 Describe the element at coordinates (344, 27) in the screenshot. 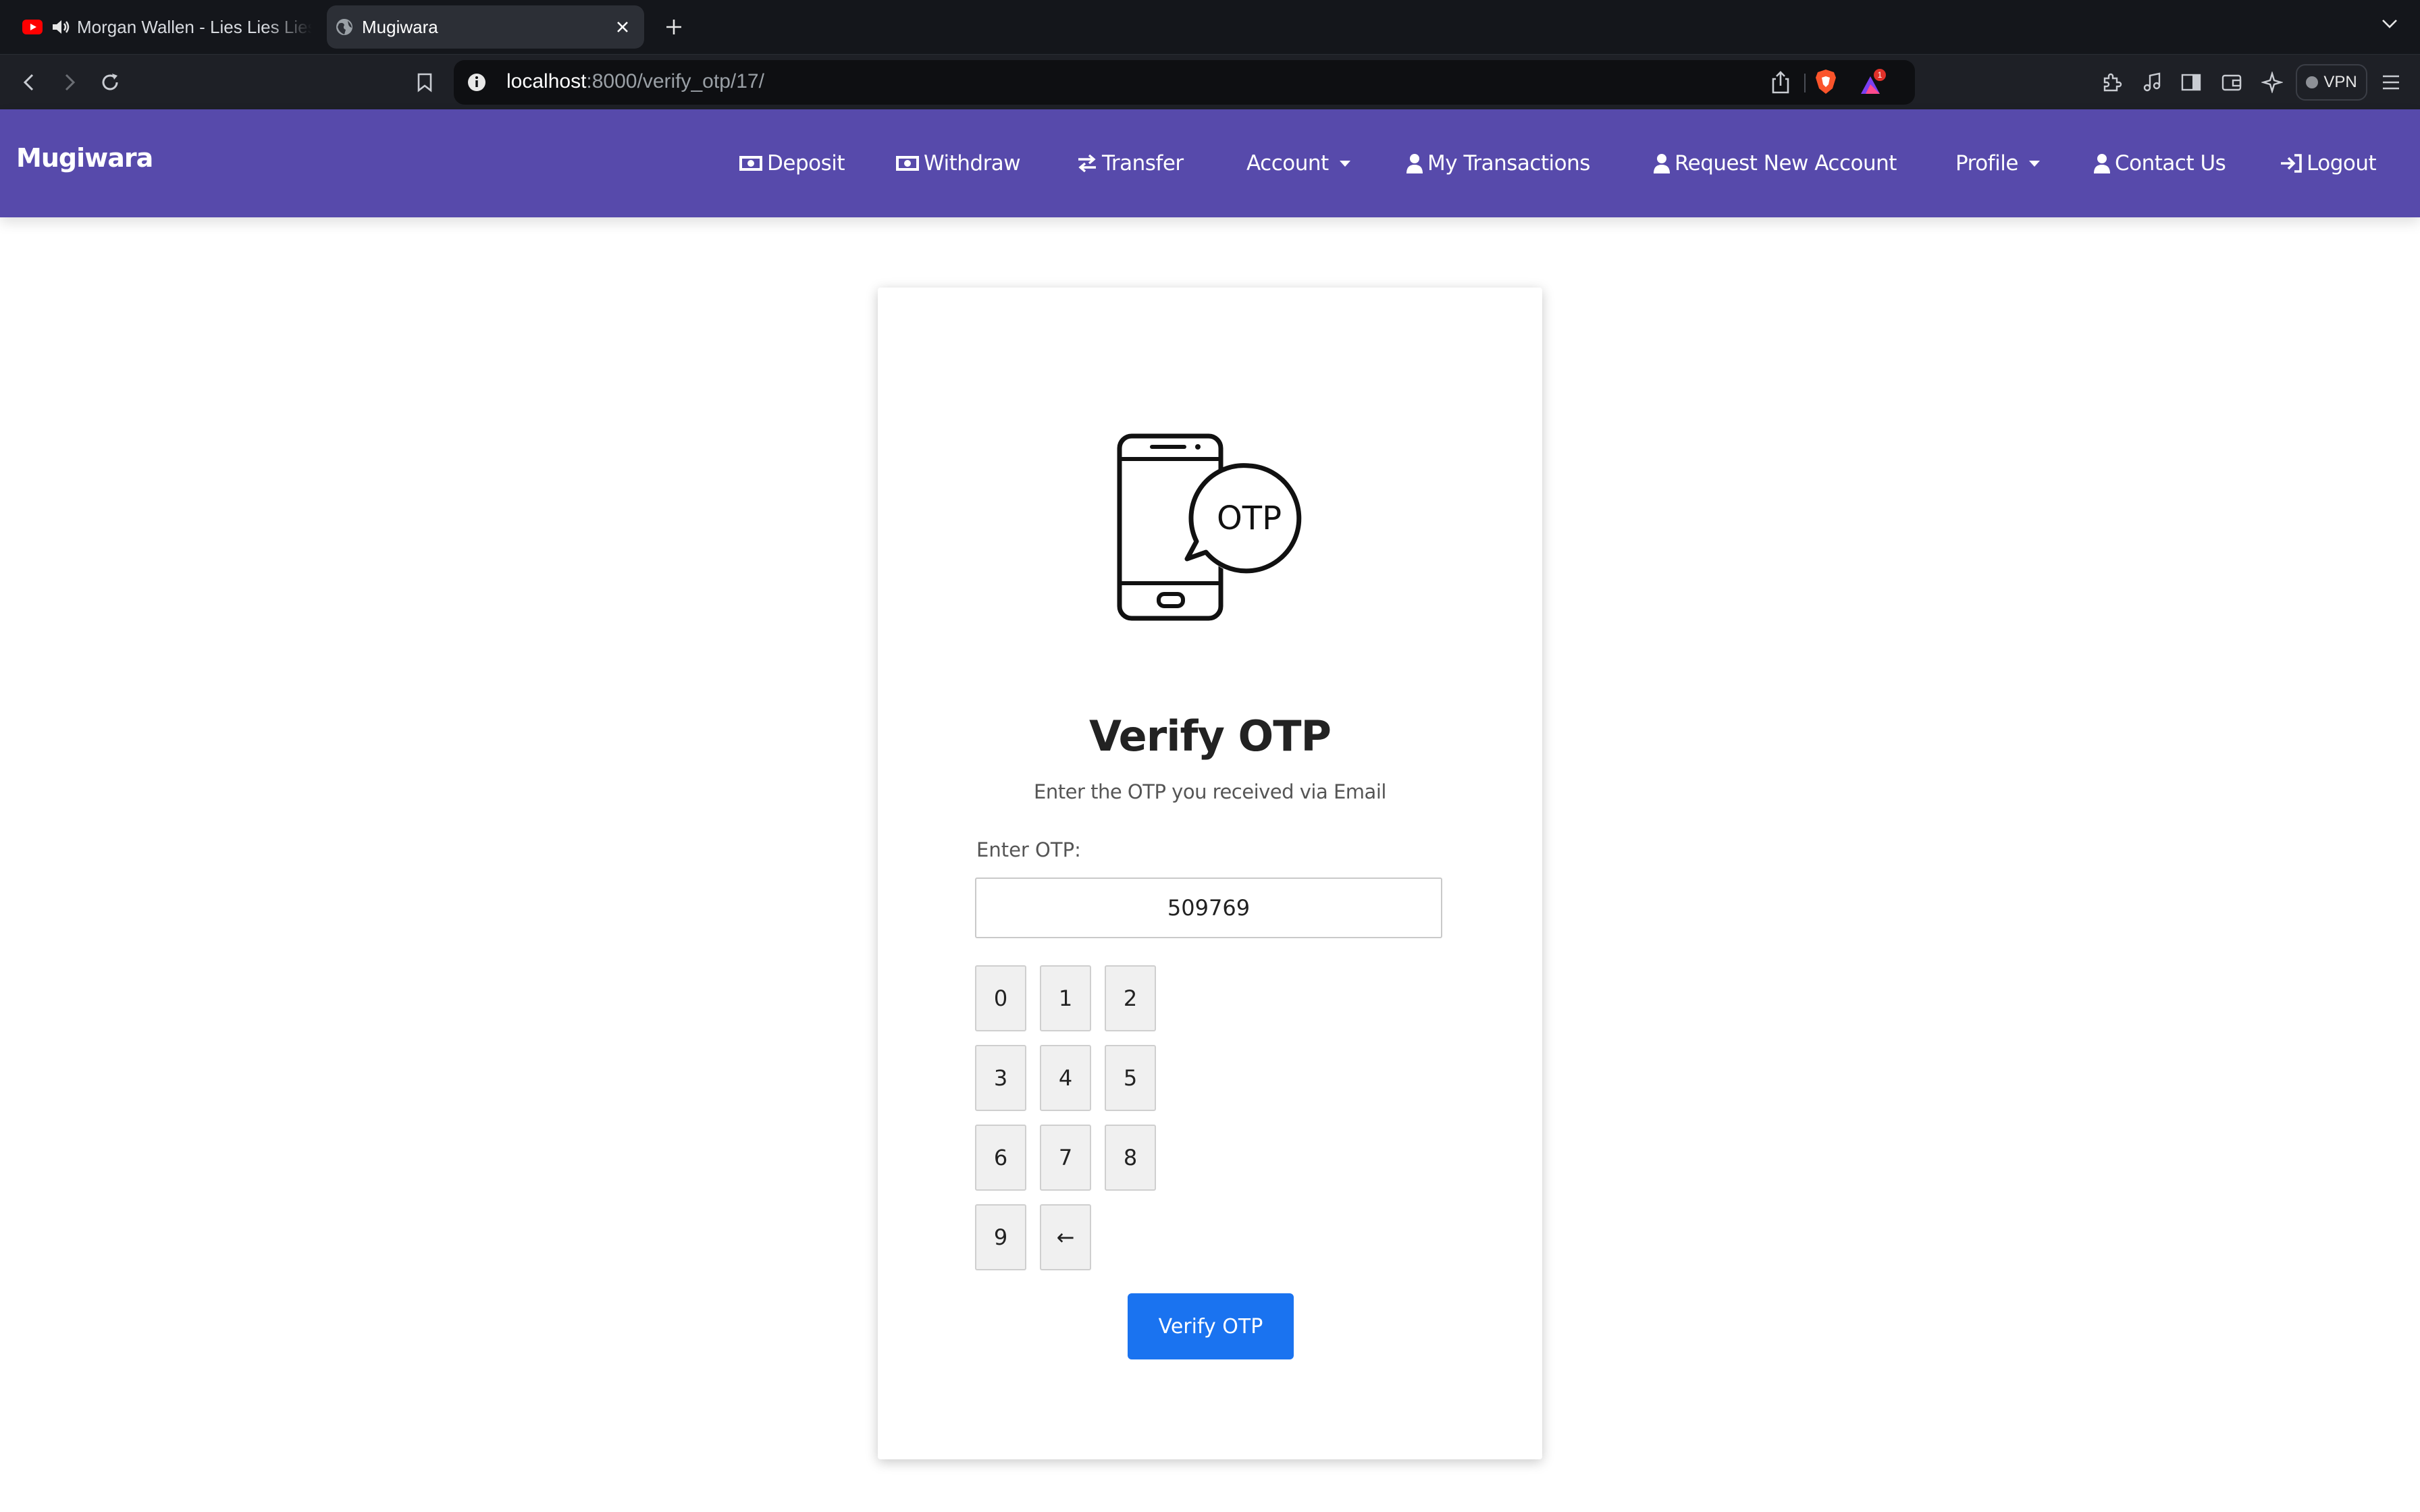

I see `globe-icon` at that location.